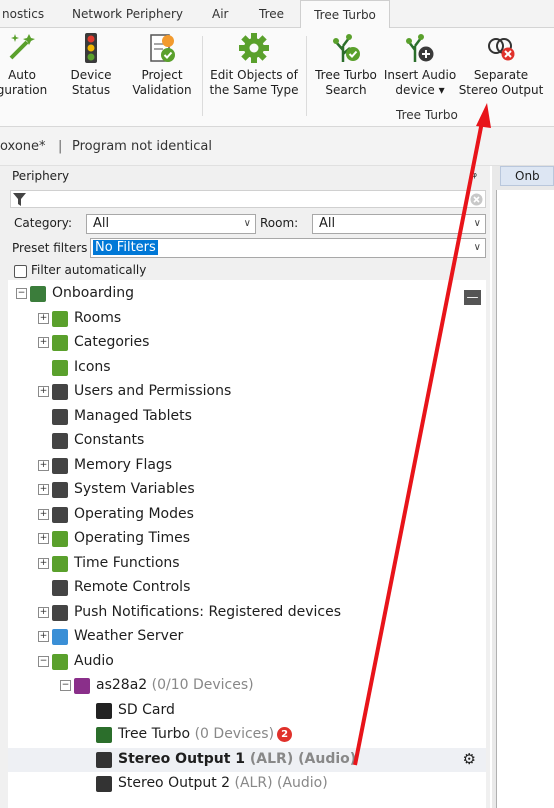 Image resolution: width=554 pixels, height=808 pixels. What do you see at coordinates (247, 686) in the screenshot?
I see `tree-item-as28a2: − as28a2 (0/10 Devices)` at bounding box center [247, 686].